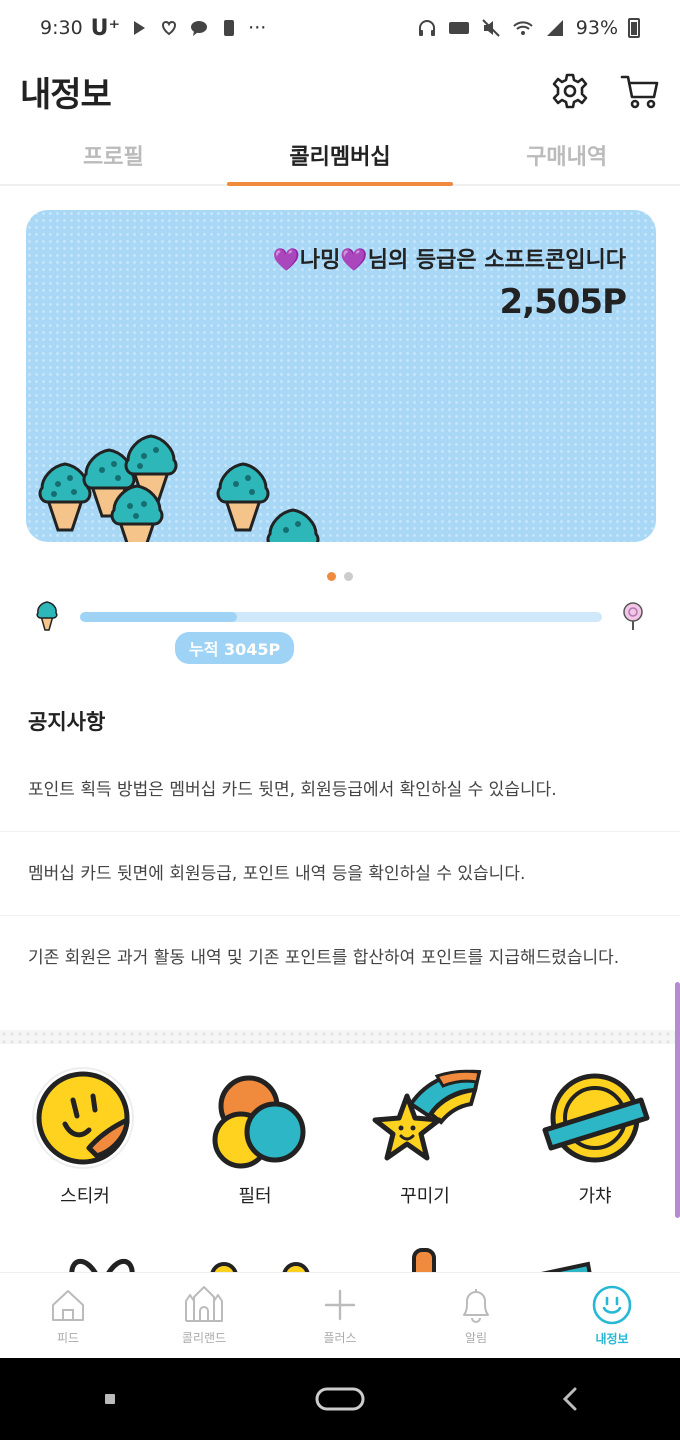  What do you see at coordinates (255, 1196) in the screenshot?
I see `shortcut-label: 필터` at bounding box center [255, 1196].